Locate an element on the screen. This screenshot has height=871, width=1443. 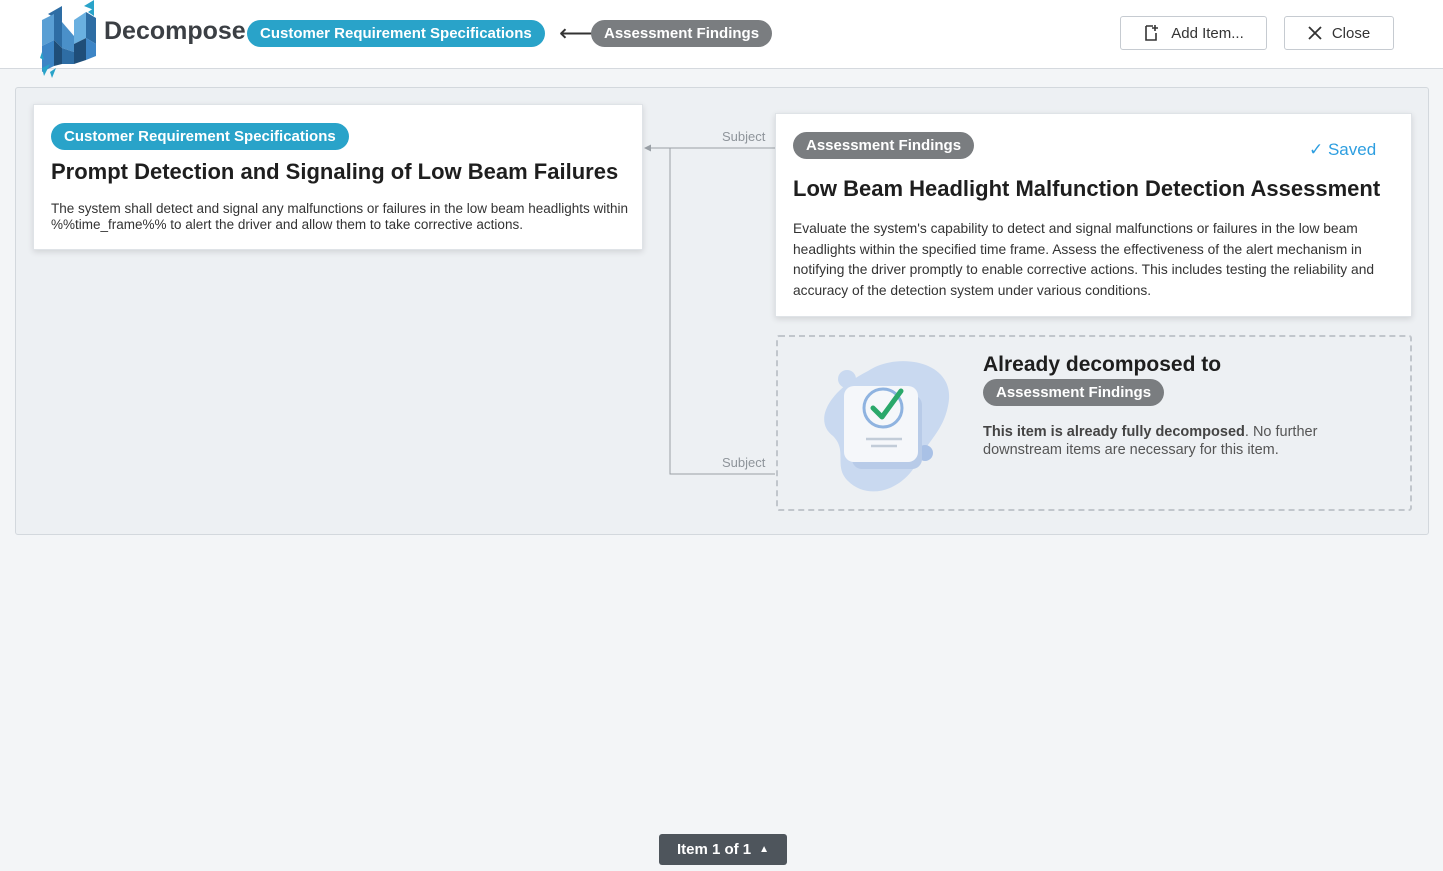
decomposed-type-badge: Assessment Findings is located at coordinates (1074, 392).